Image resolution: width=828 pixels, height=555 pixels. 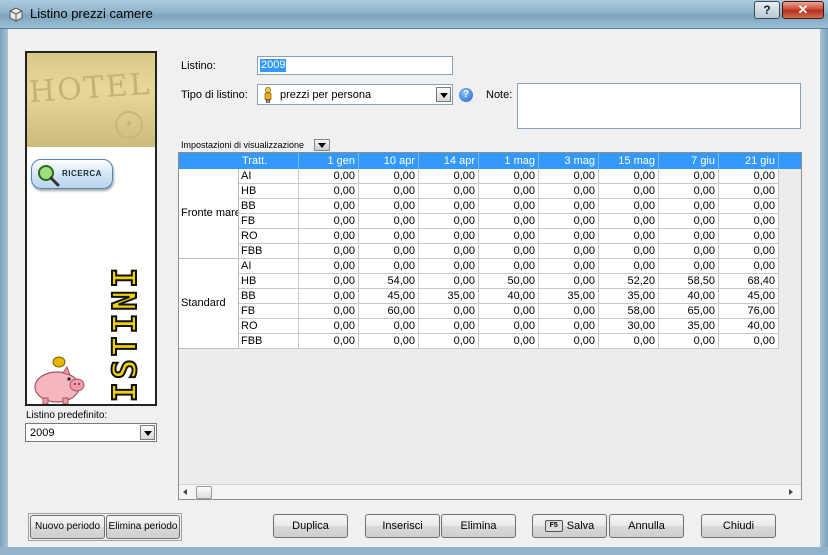 What do you see at coordinates (310, 526) in the screenshot?
I see `duplica-button: Duplica` at bounding box center [310, 526].